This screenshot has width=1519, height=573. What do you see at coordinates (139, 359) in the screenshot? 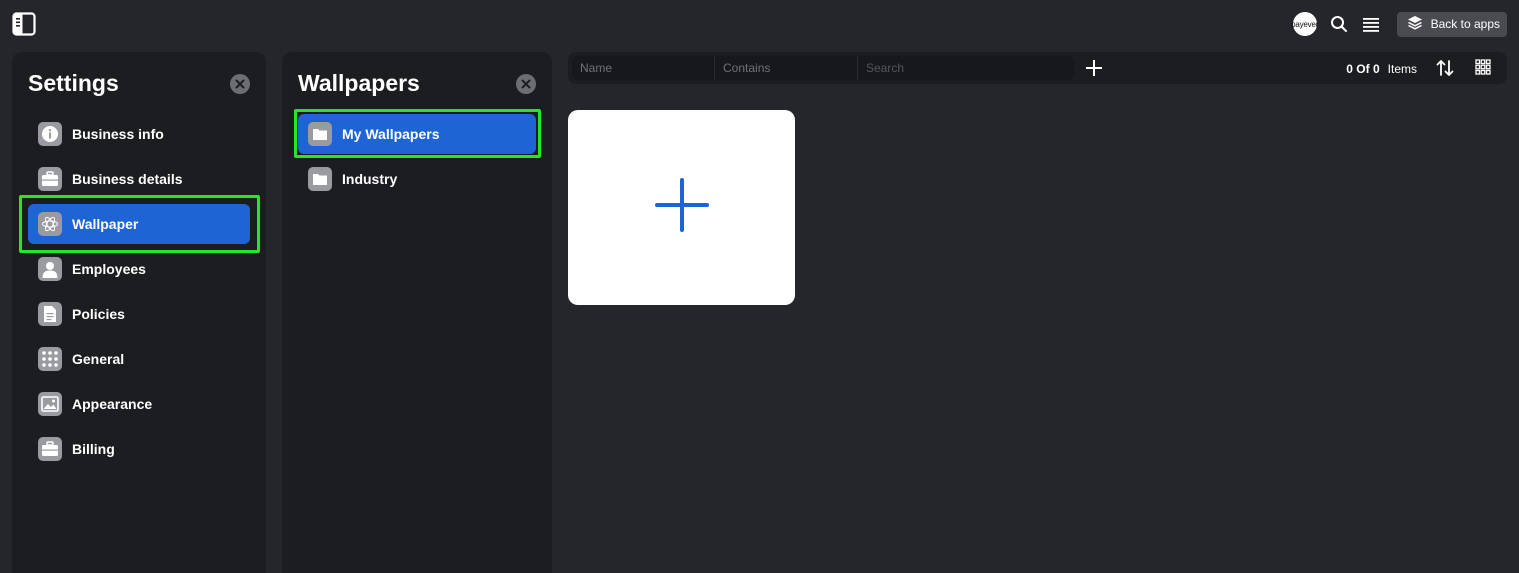
I see `settings-item-general: General` at bounding box center [139, 359].